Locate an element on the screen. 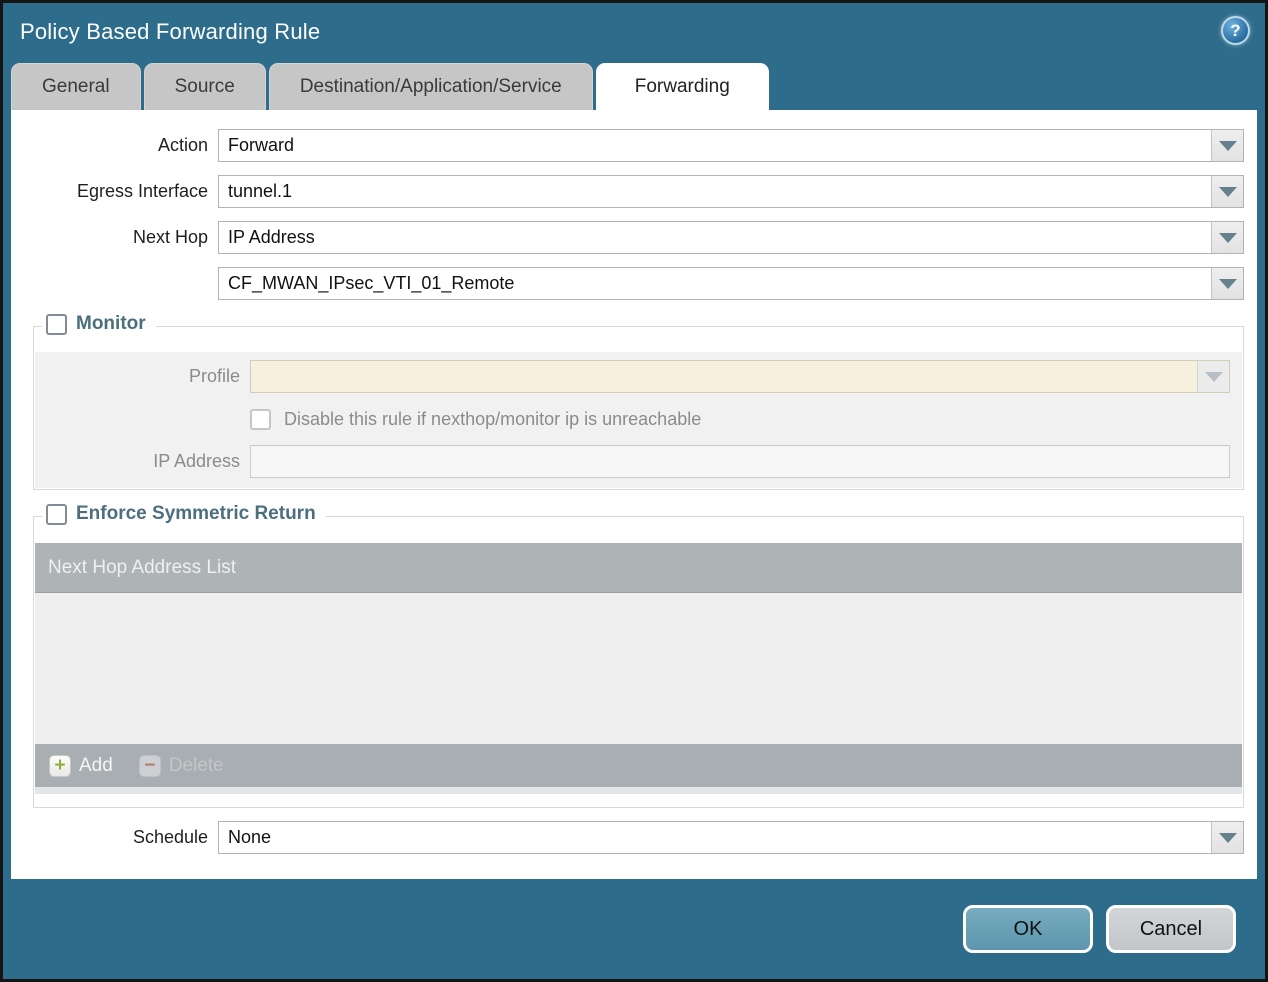  monitor-ip-address-row: IP Address is located at coordinates (632, 461).